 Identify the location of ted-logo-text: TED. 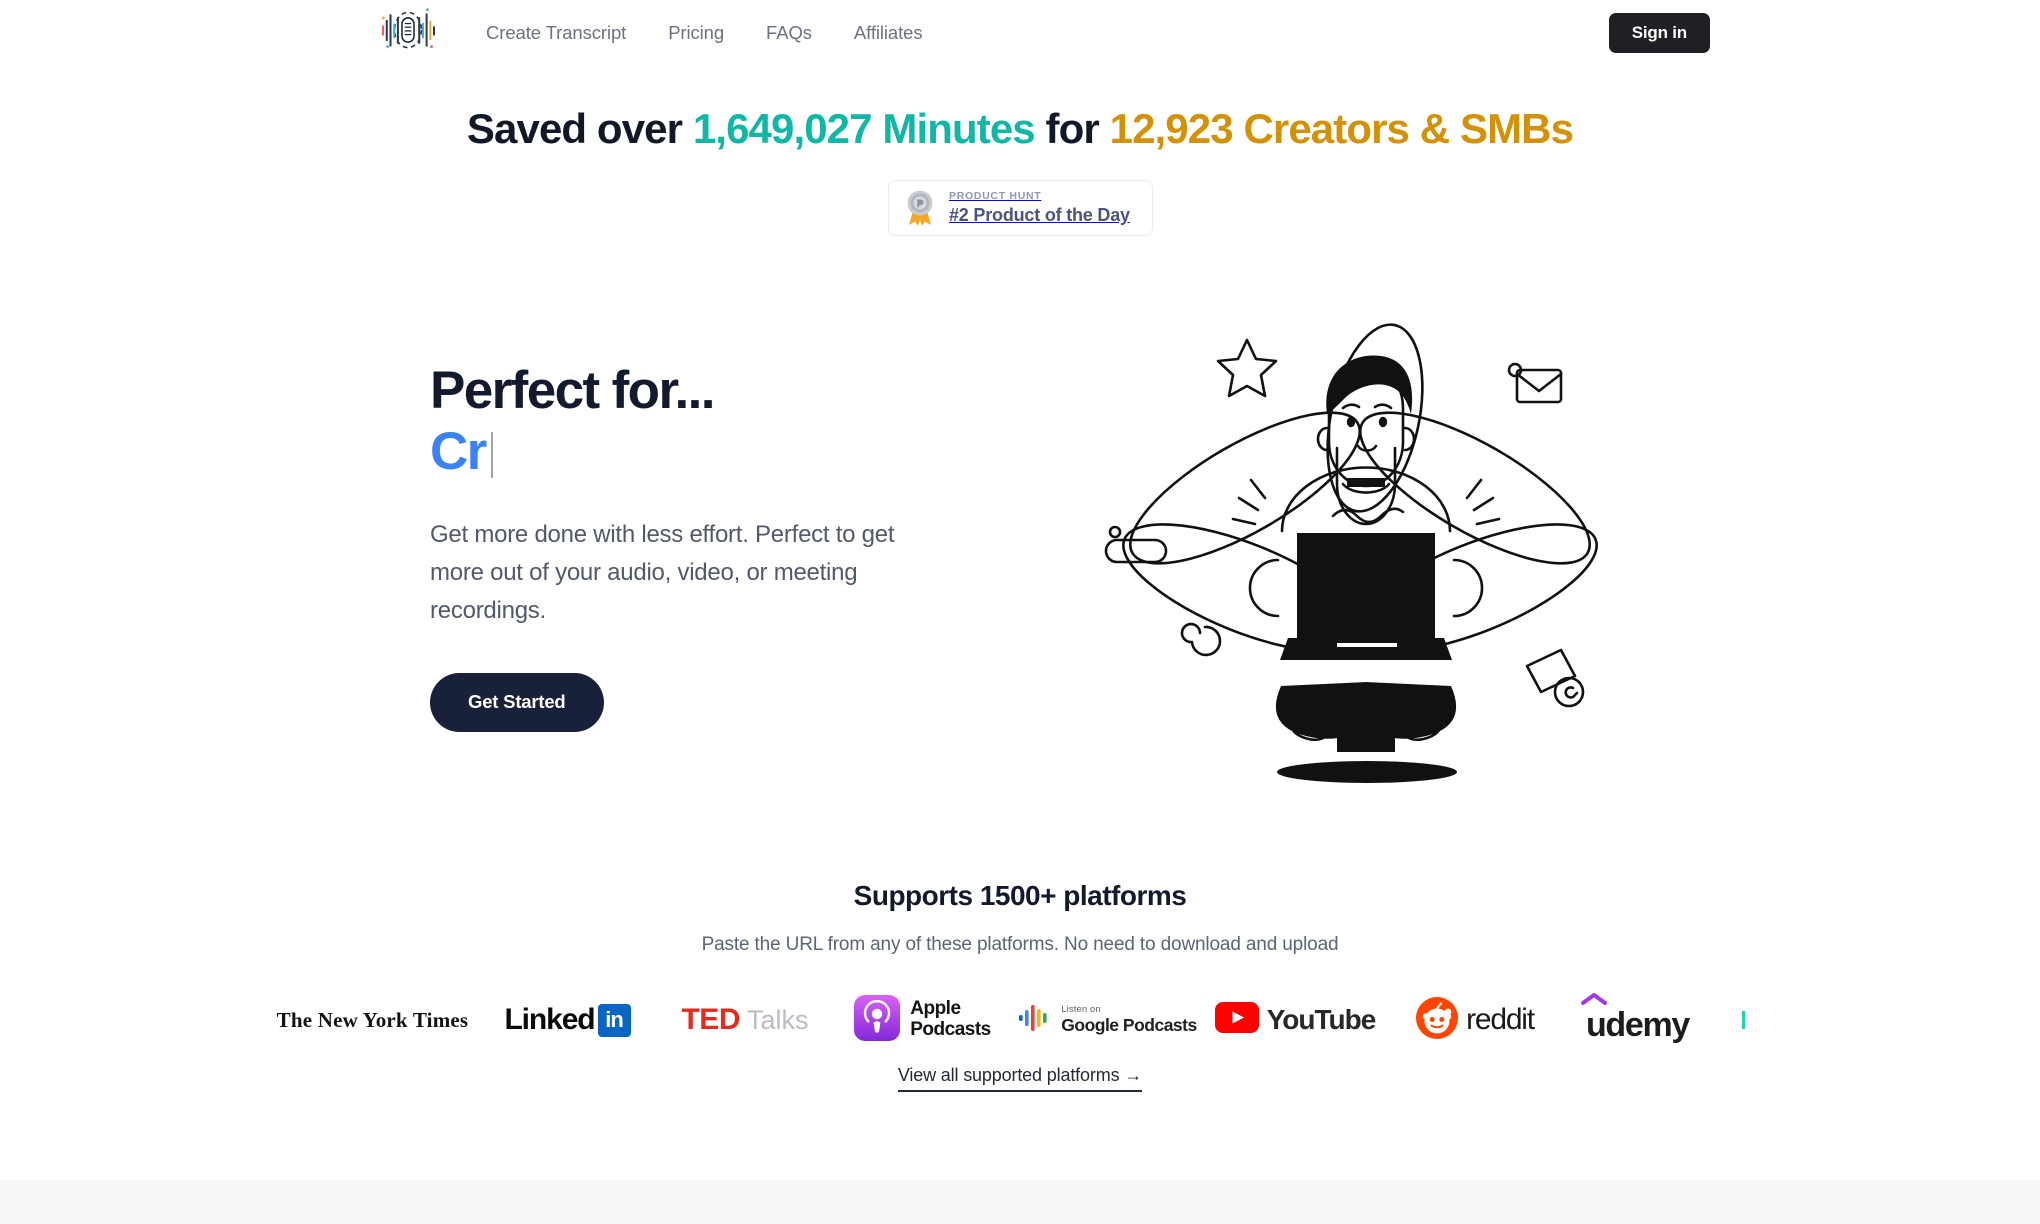
(710, 1019).